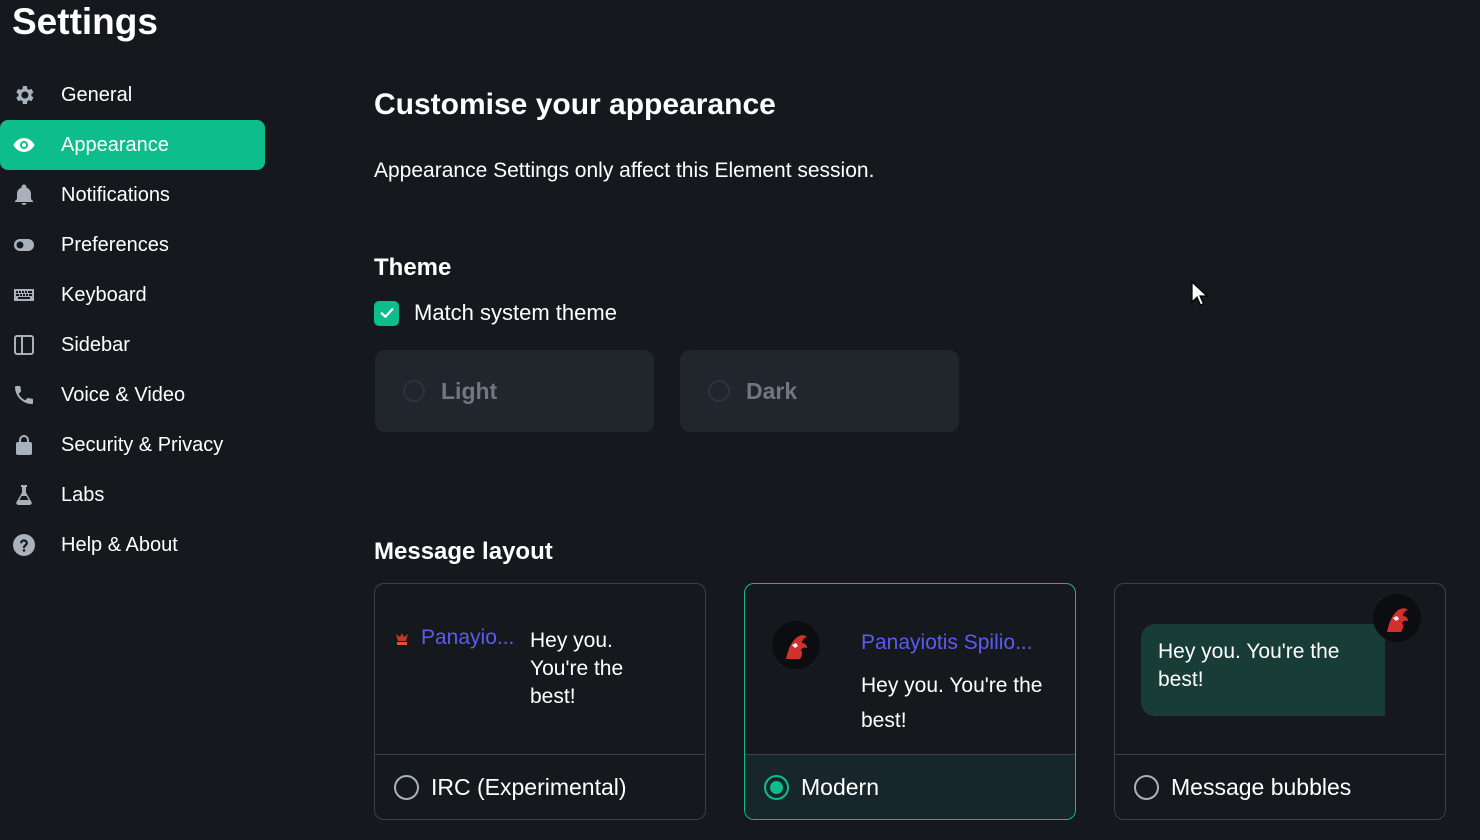  I want to click on layout-option-footer: Message bubbles, so click(1280, 786).